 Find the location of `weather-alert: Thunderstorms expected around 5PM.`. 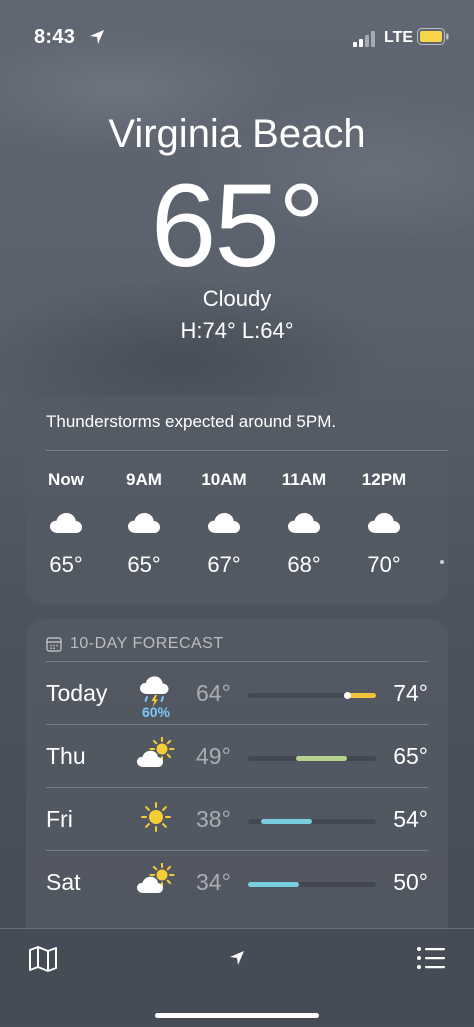

weather-alert: Thunderstorms expected around 5PM. is located at coordinates (191, 421).